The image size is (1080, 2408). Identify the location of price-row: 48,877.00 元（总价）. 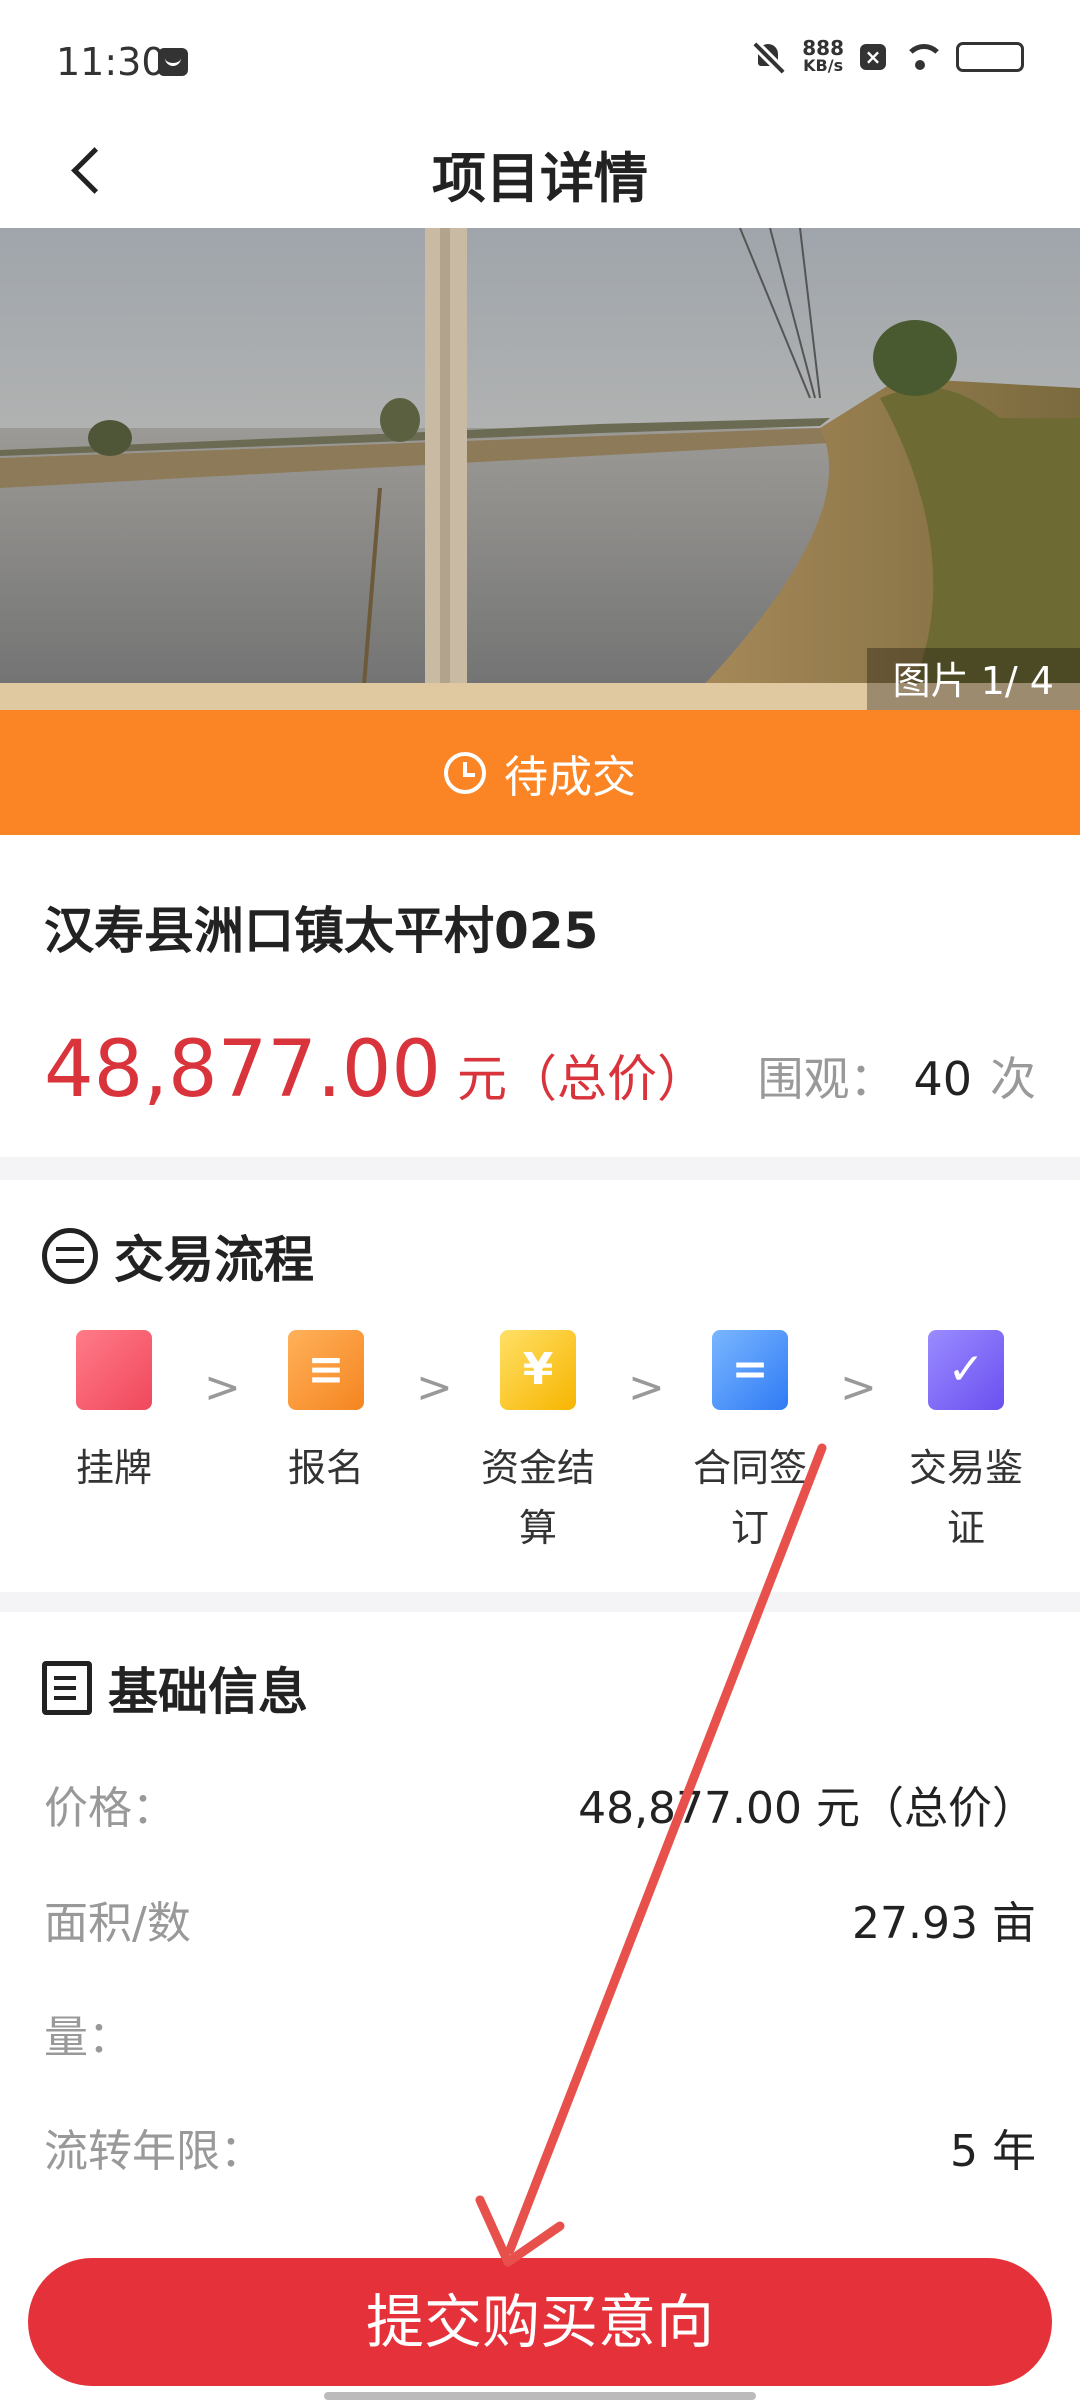
(375, 1070).